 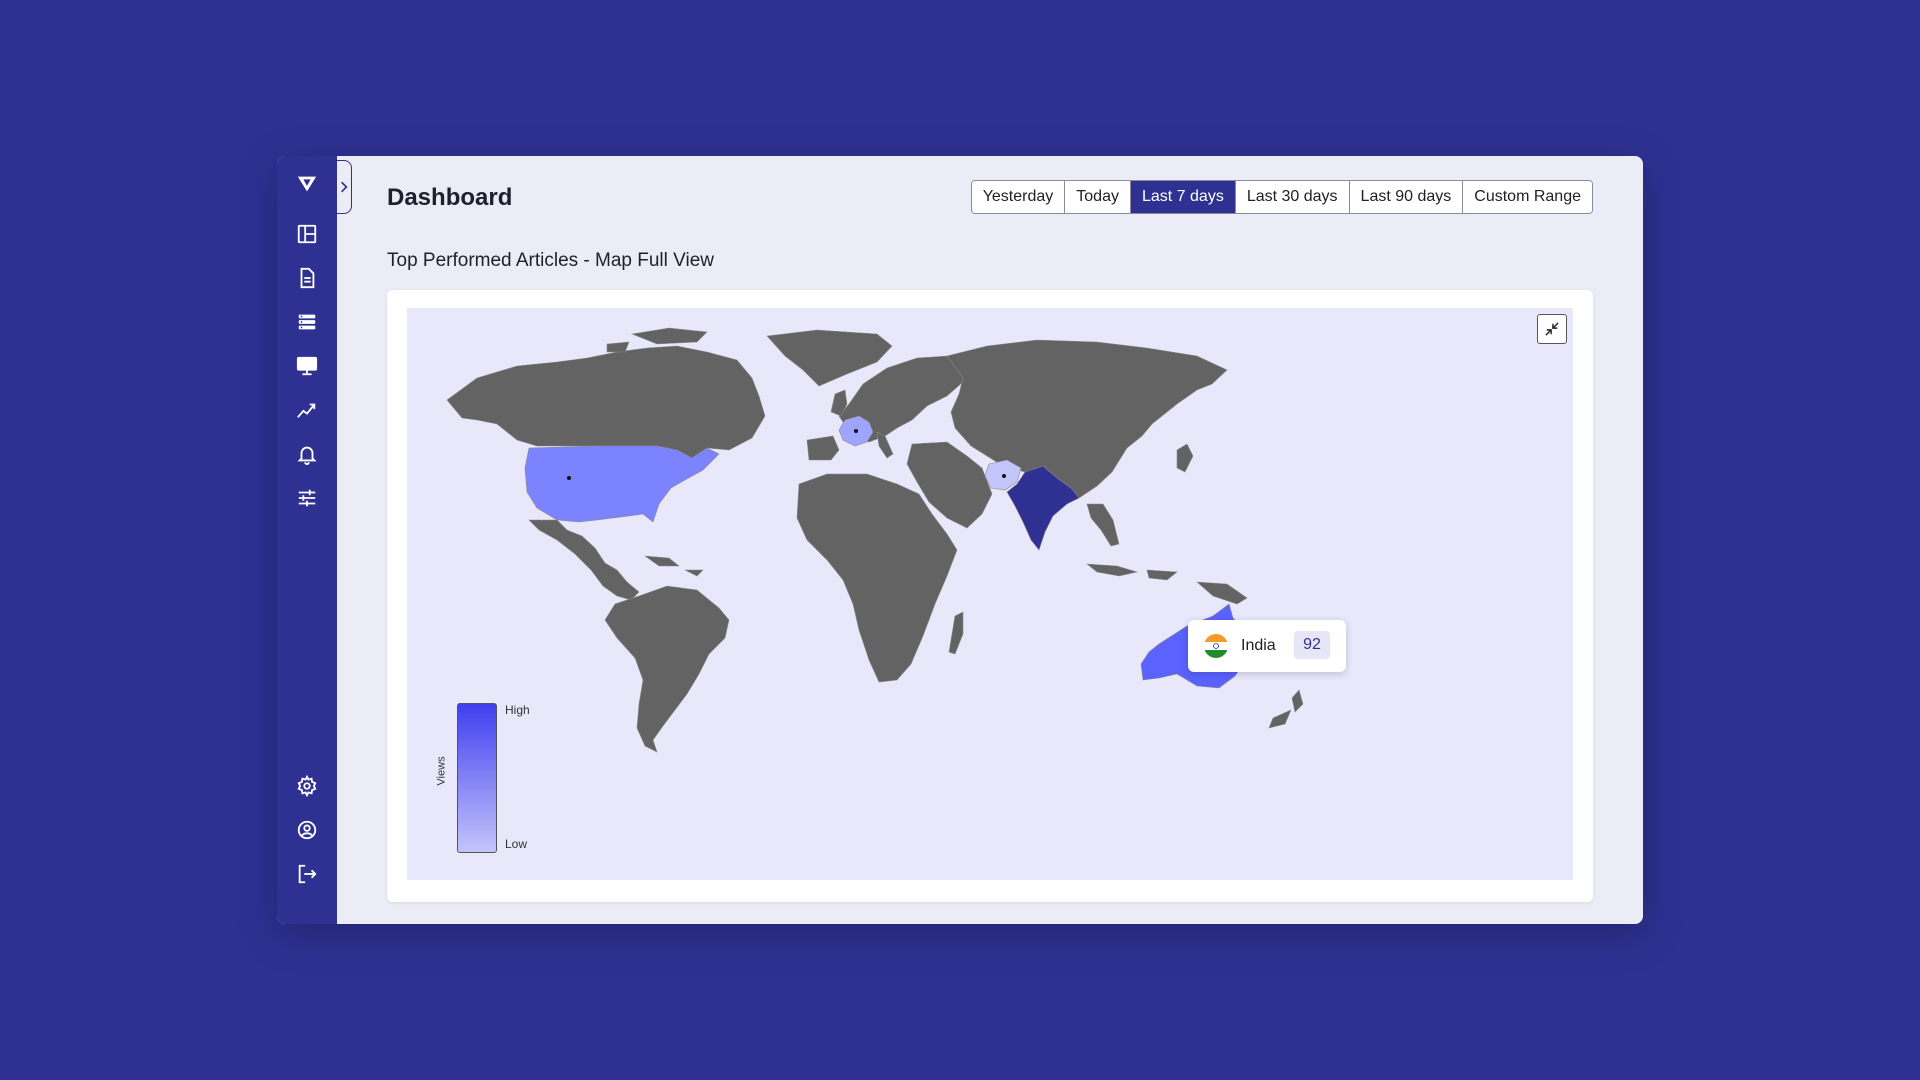 I want to click on user-icon, so click(x=307, y=830).